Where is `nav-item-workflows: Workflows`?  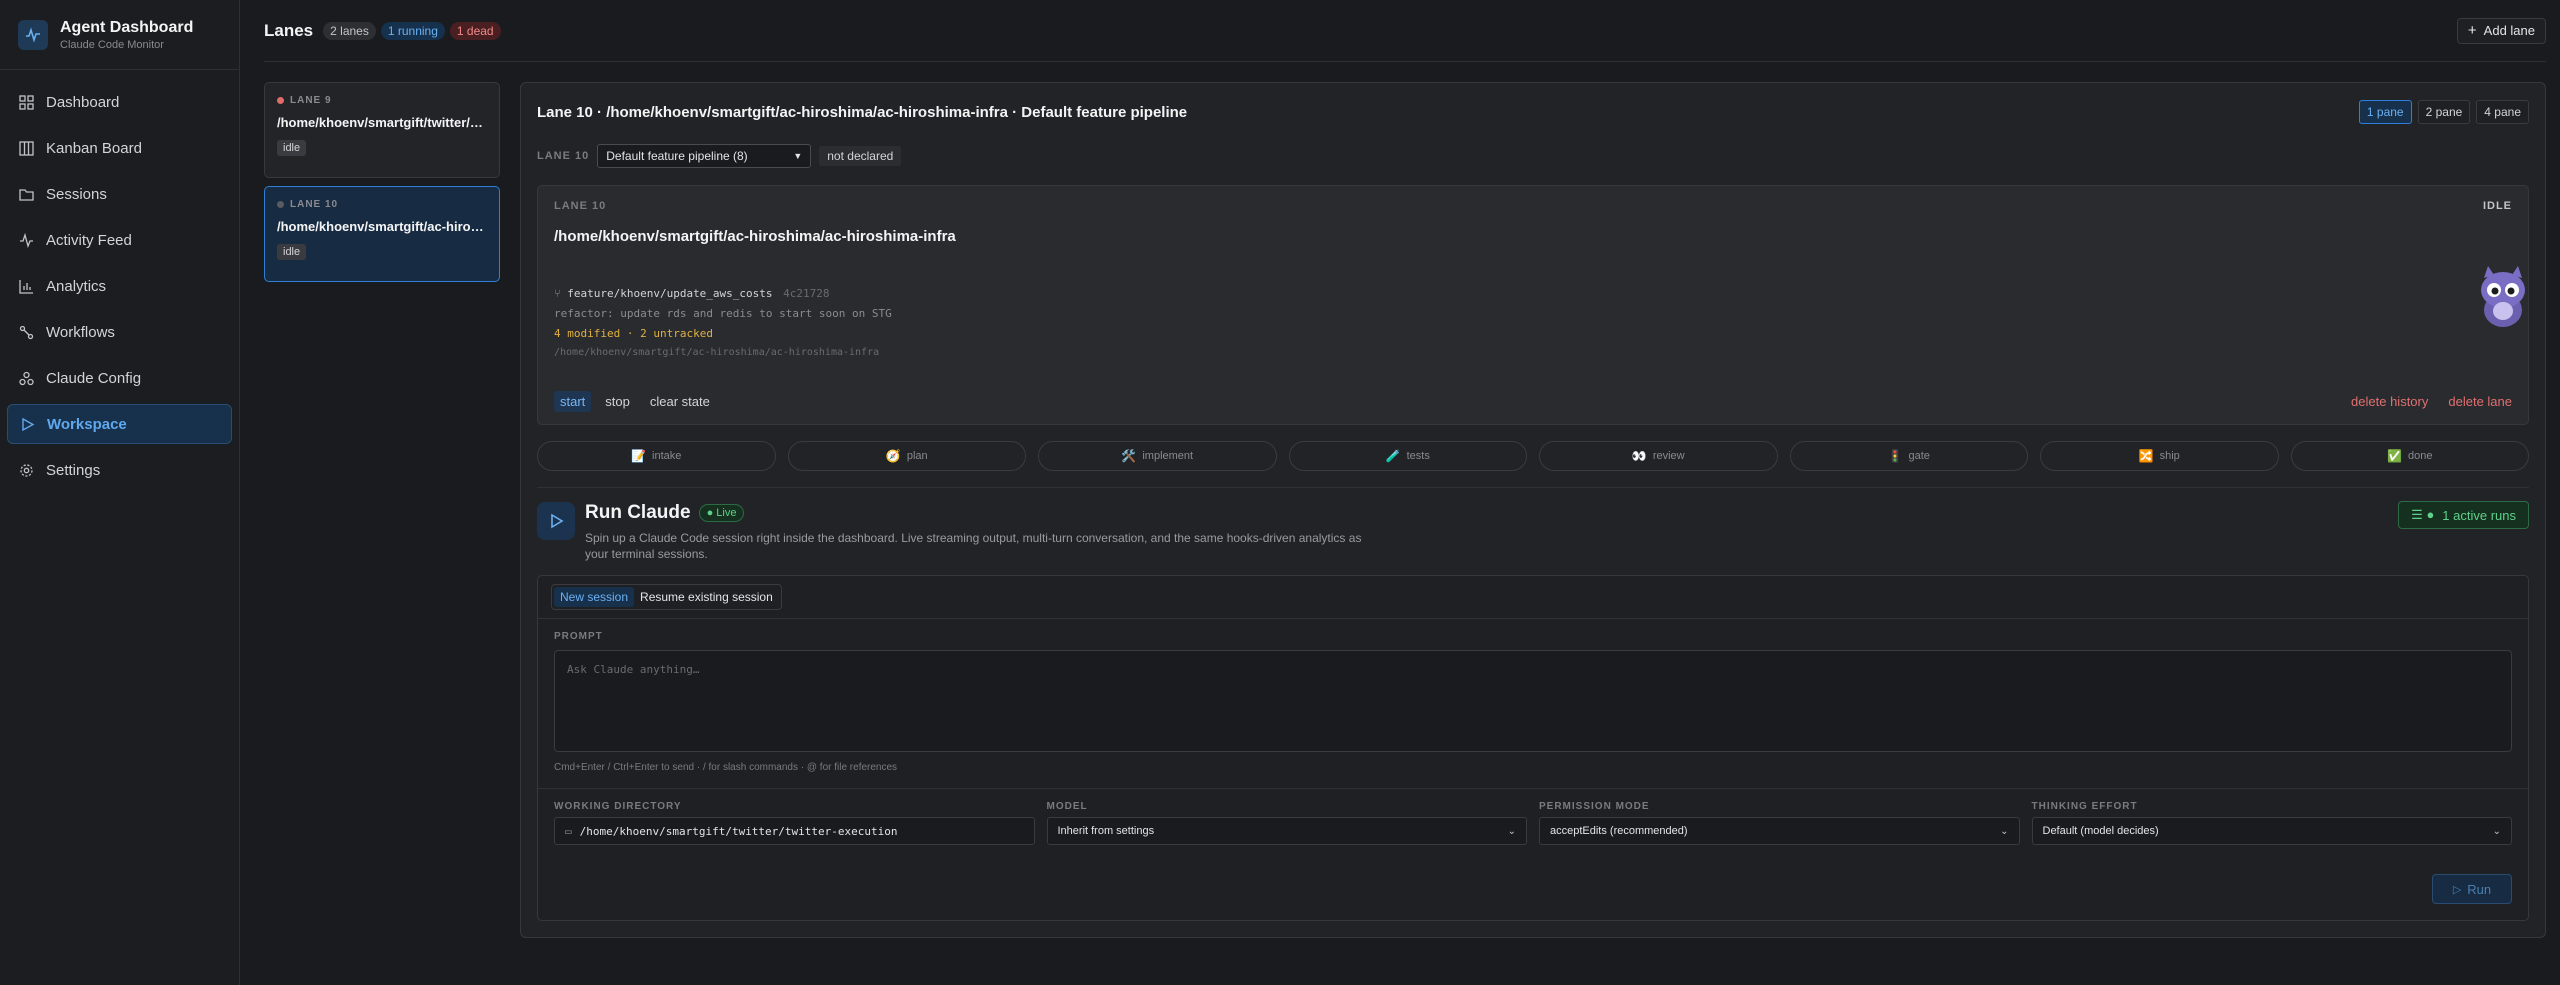 nav-item-workflows: Workflows is located at coordinates (119, 332).